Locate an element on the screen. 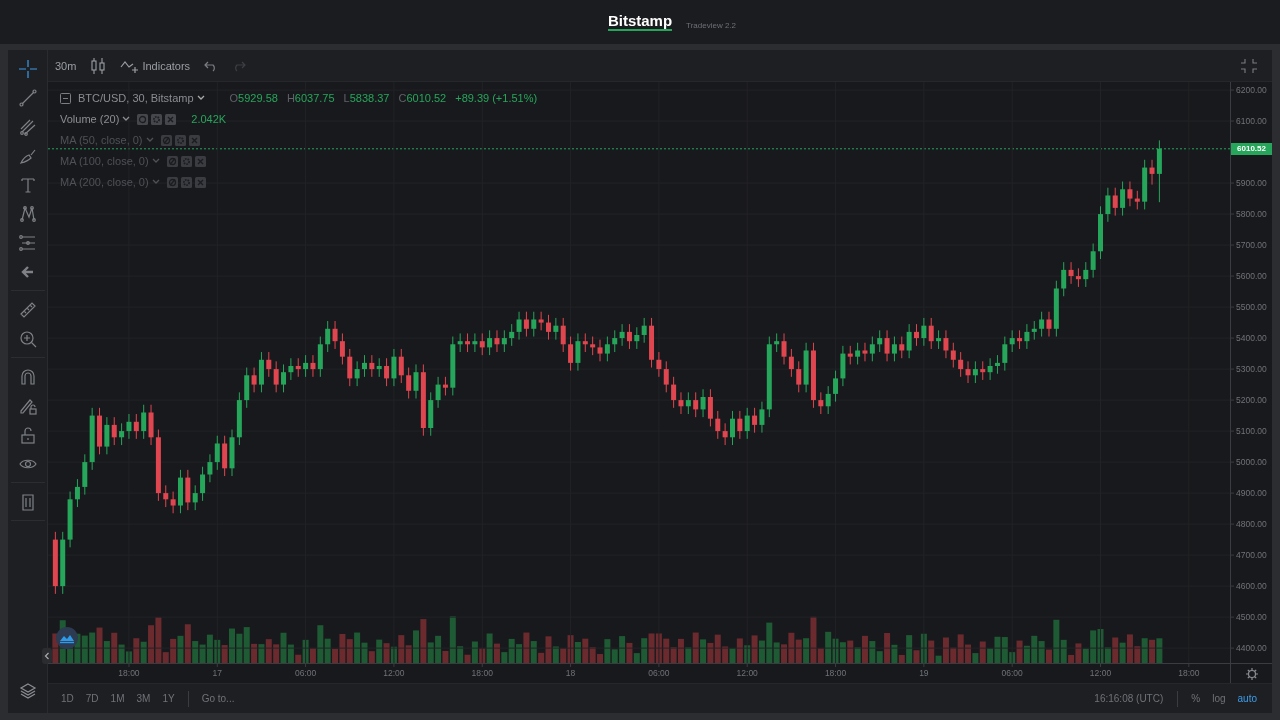  price-tick-label: 5600.00 is located at coordinates (1251, 276).